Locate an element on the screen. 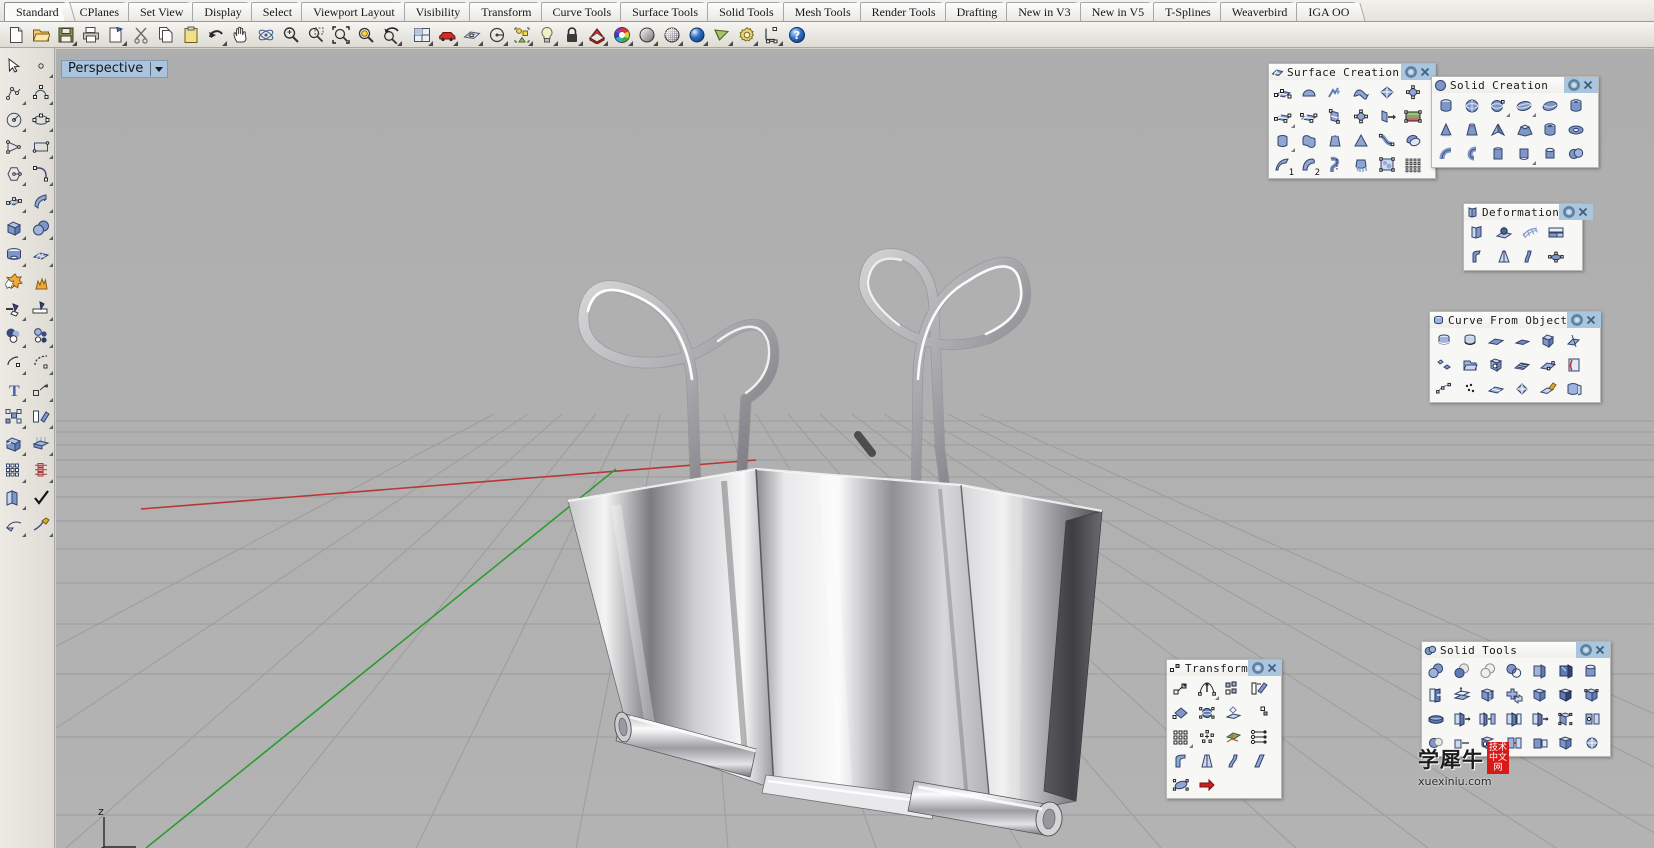 The image size is (1654, 848). cylinder-solid-icon is located at coordinates (1576, 106).